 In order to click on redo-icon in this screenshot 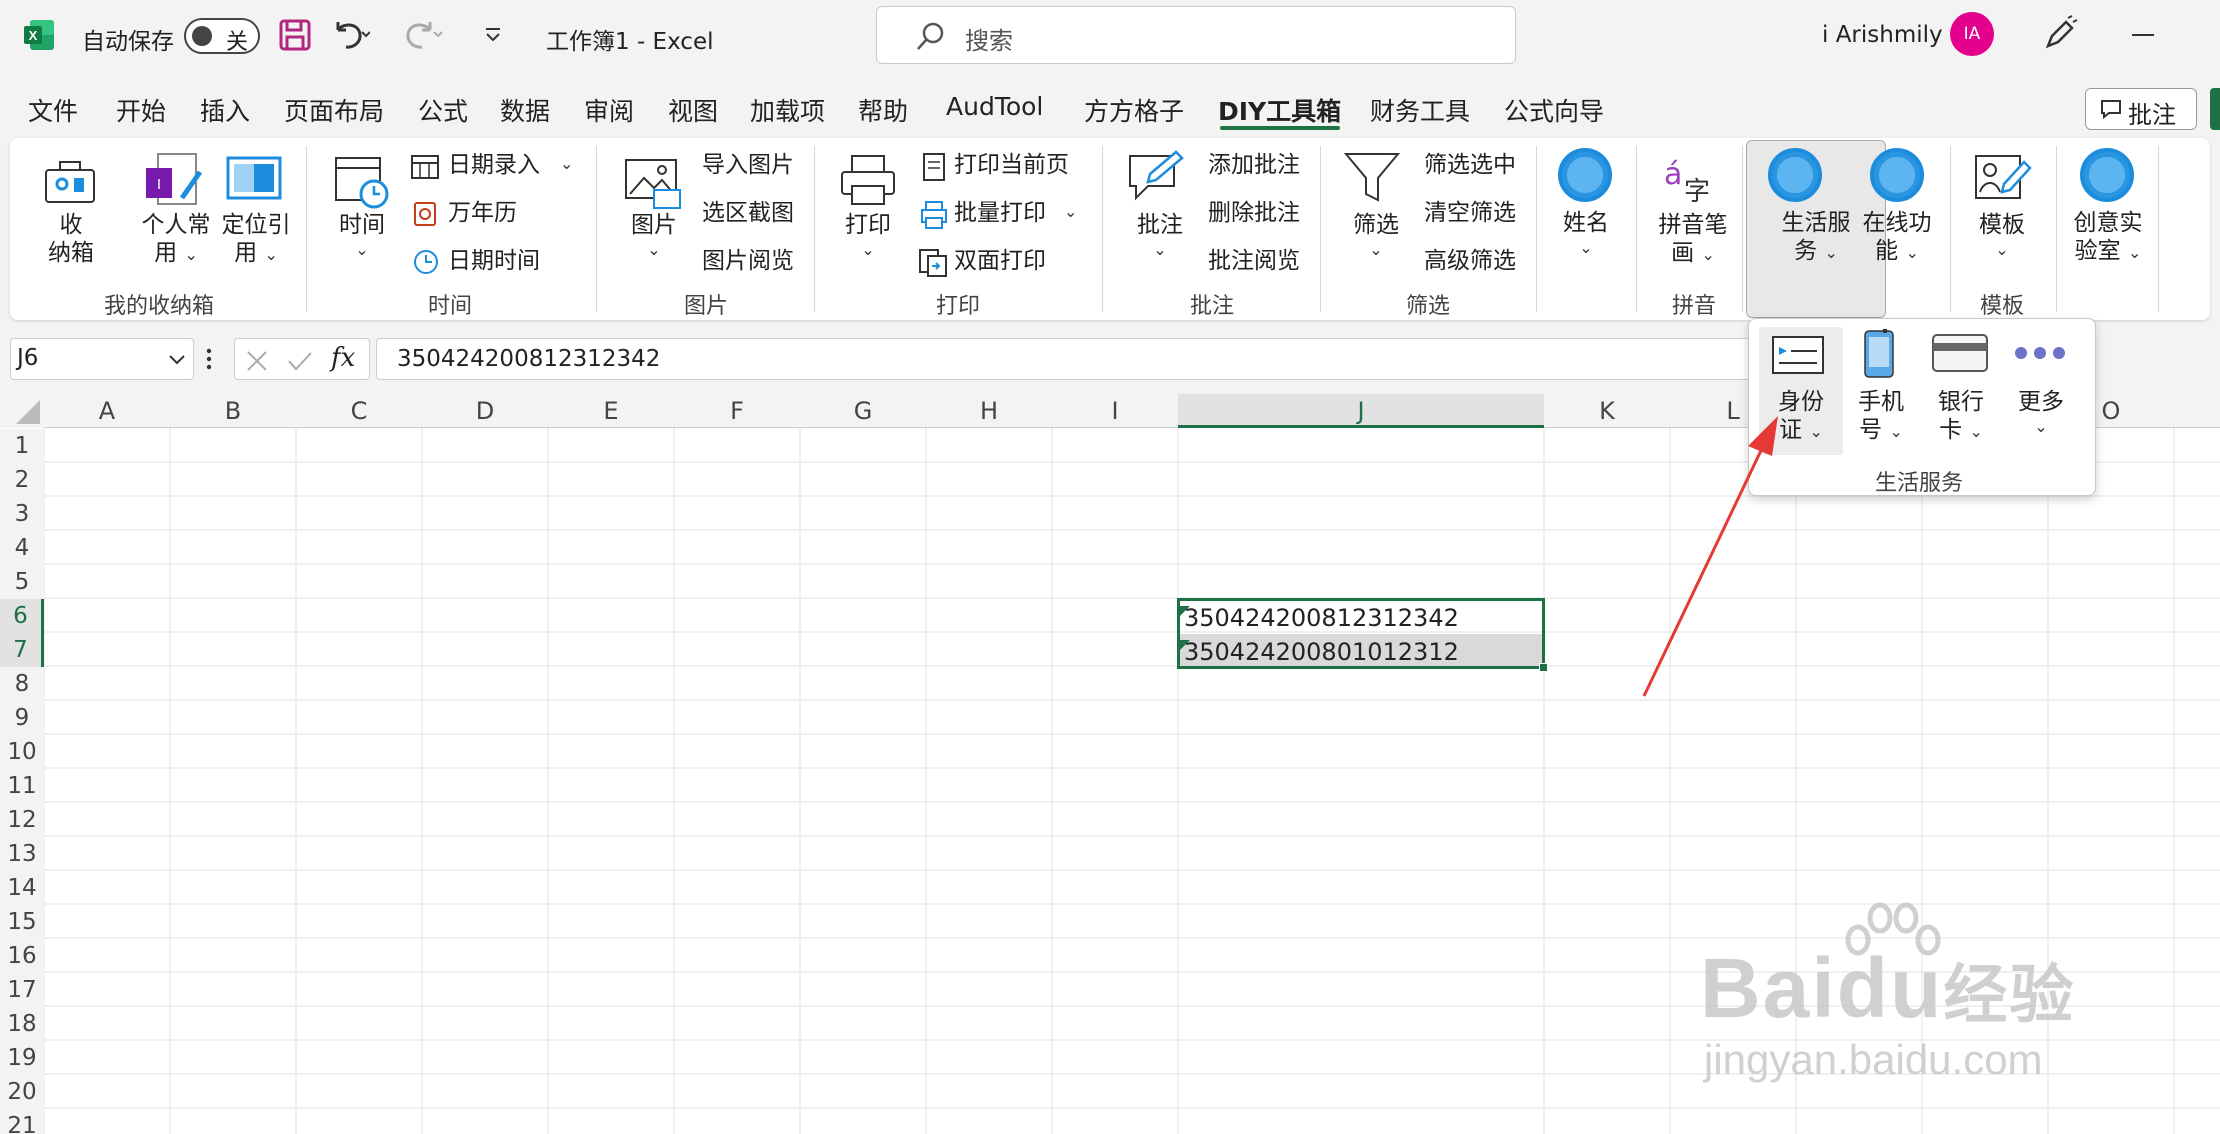, I will do `click(424, 37)`.